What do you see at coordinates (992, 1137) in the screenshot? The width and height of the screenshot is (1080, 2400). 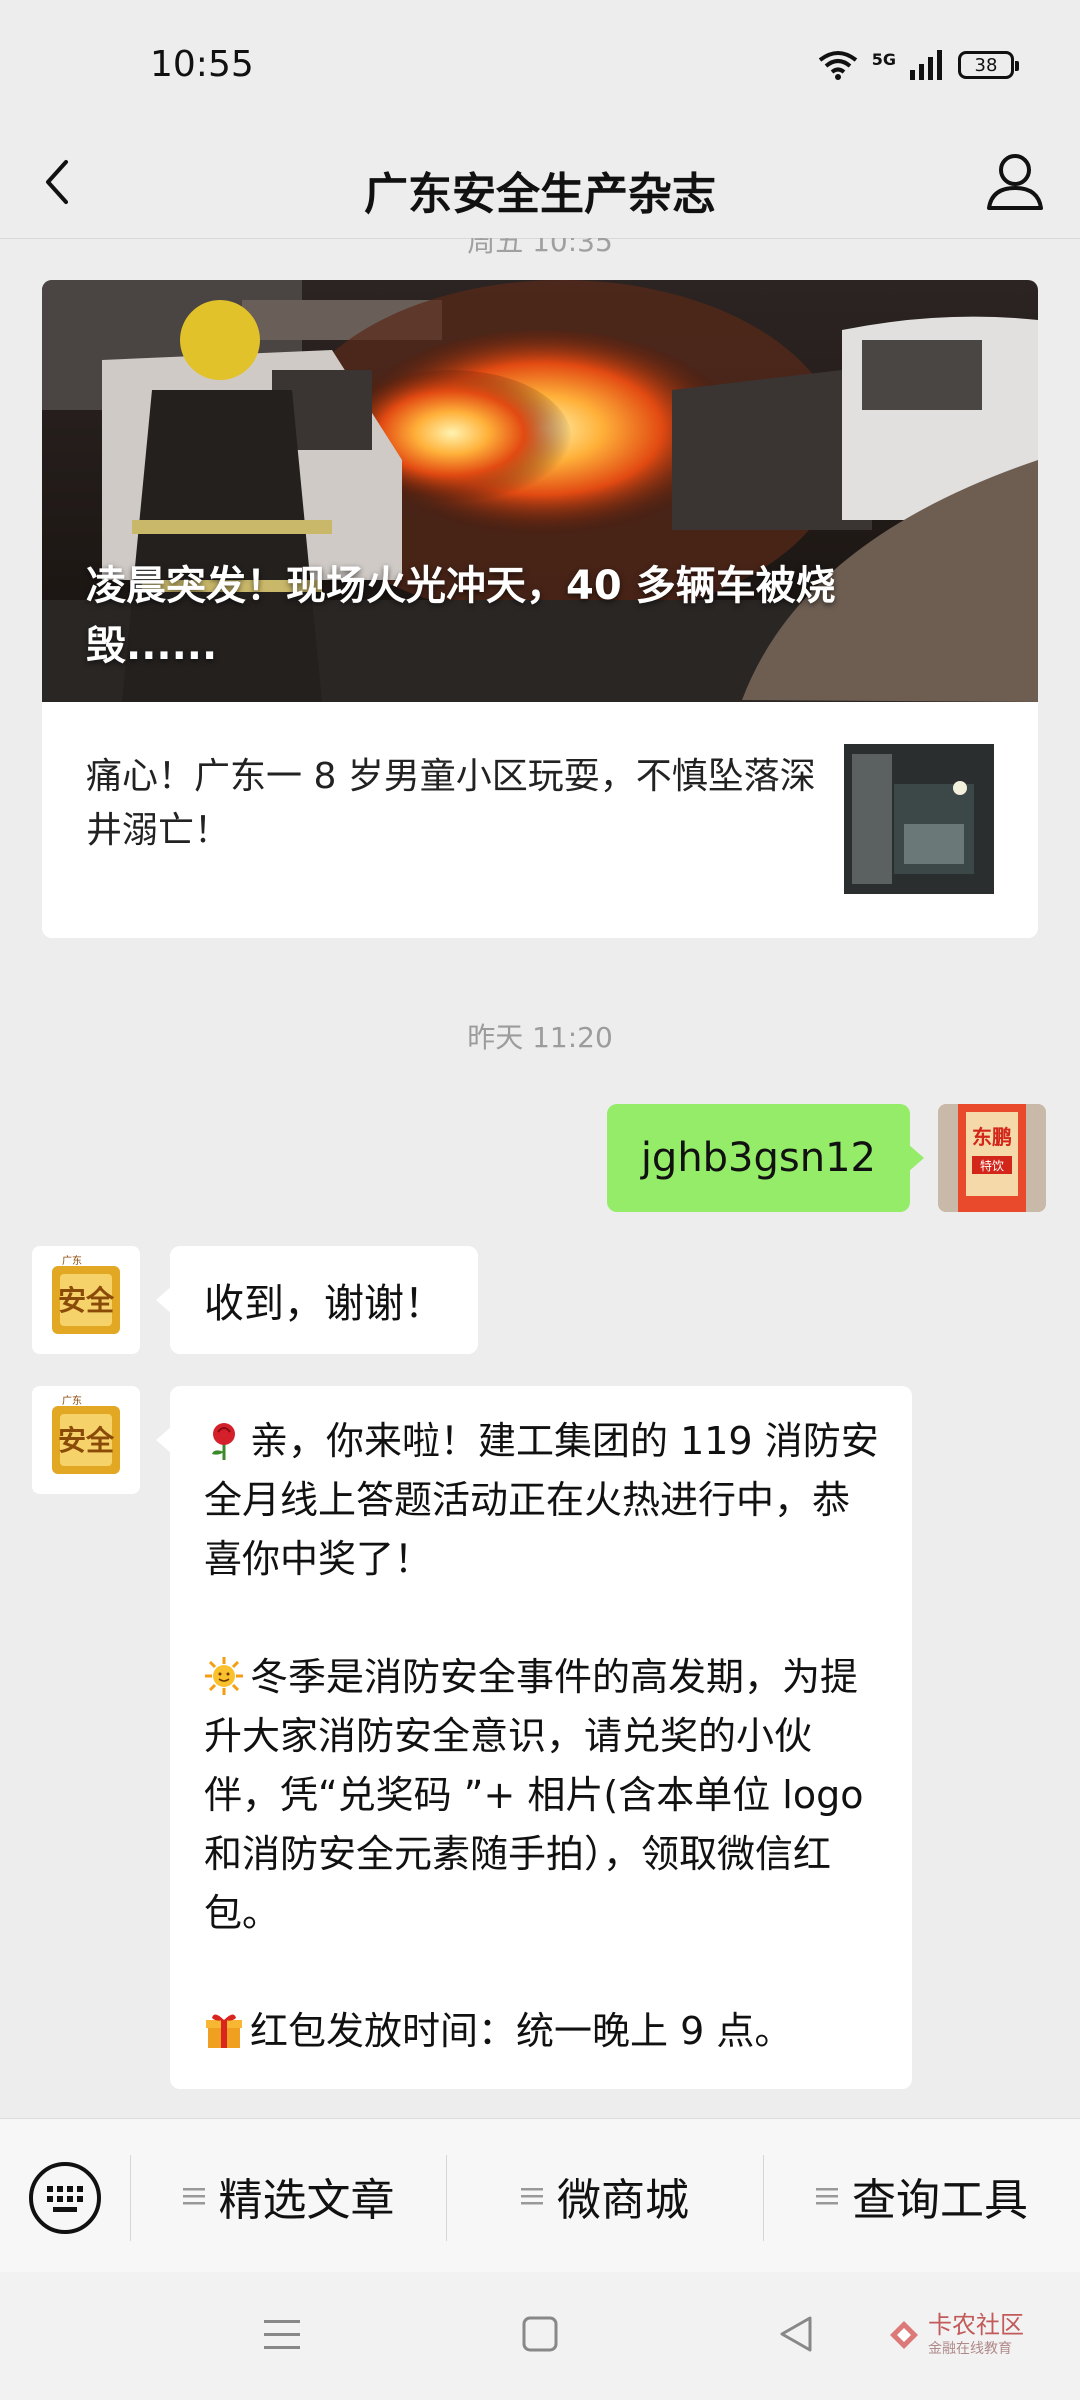 I see `svg-text: 东鹏` at bounding box center [992, 1137].